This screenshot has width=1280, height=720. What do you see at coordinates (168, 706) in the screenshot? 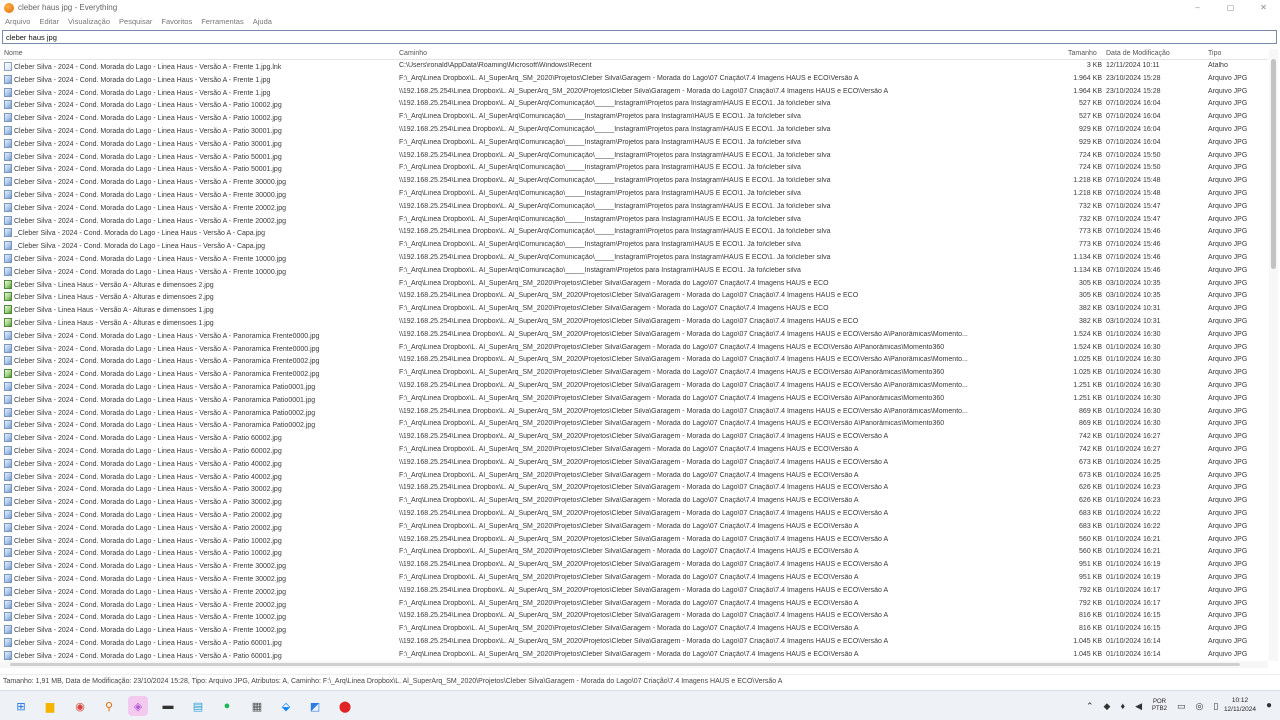
I see `terminal-icon: ▬` at bounding box center [168, 706].